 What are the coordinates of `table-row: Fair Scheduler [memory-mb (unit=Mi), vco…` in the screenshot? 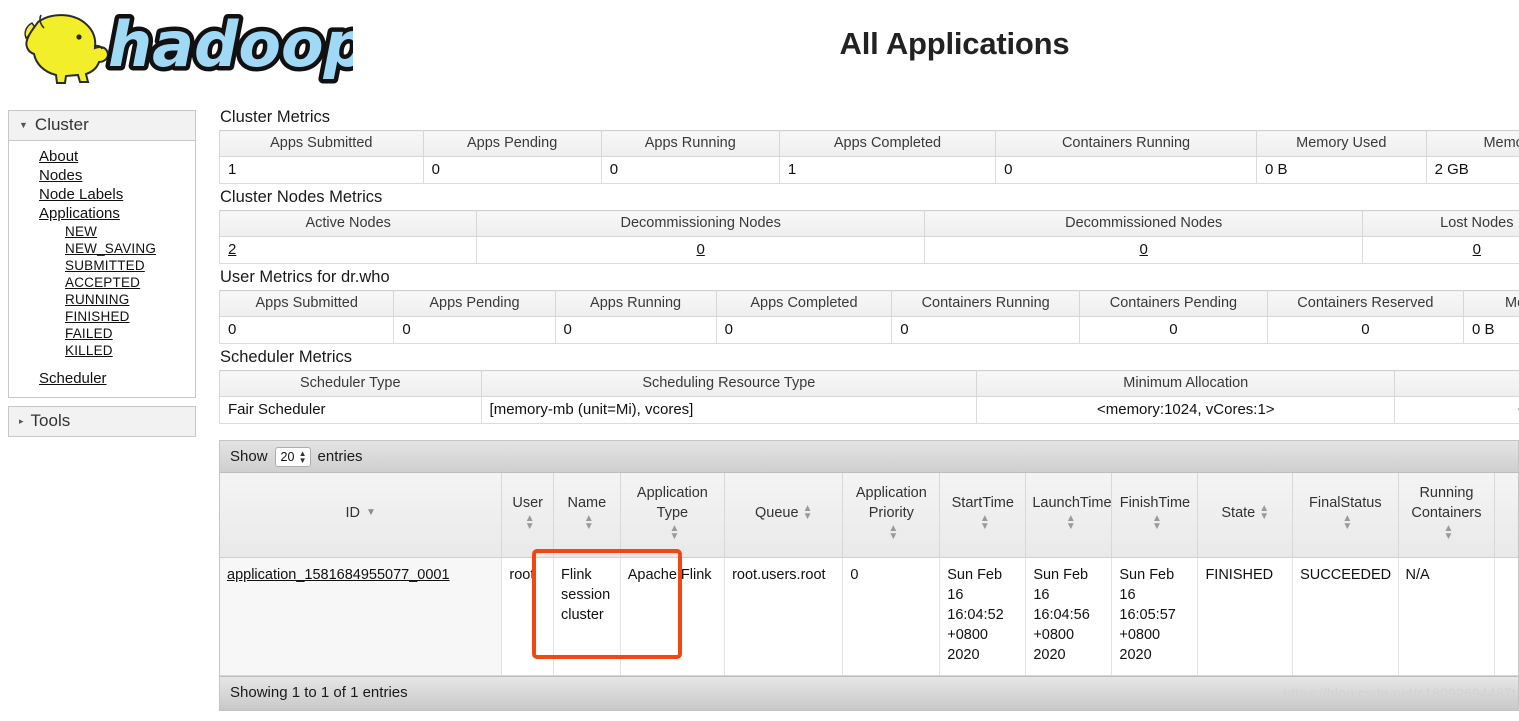 It's located at (869, 410).